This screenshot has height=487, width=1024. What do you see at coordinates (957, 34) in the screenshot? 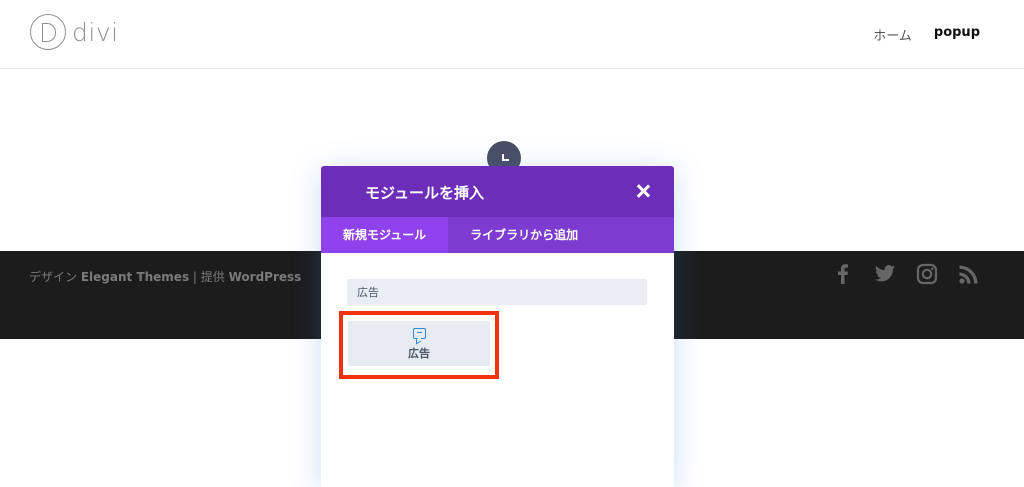
I see `nav-item-popup: popup` at bounding box center [957, 34].